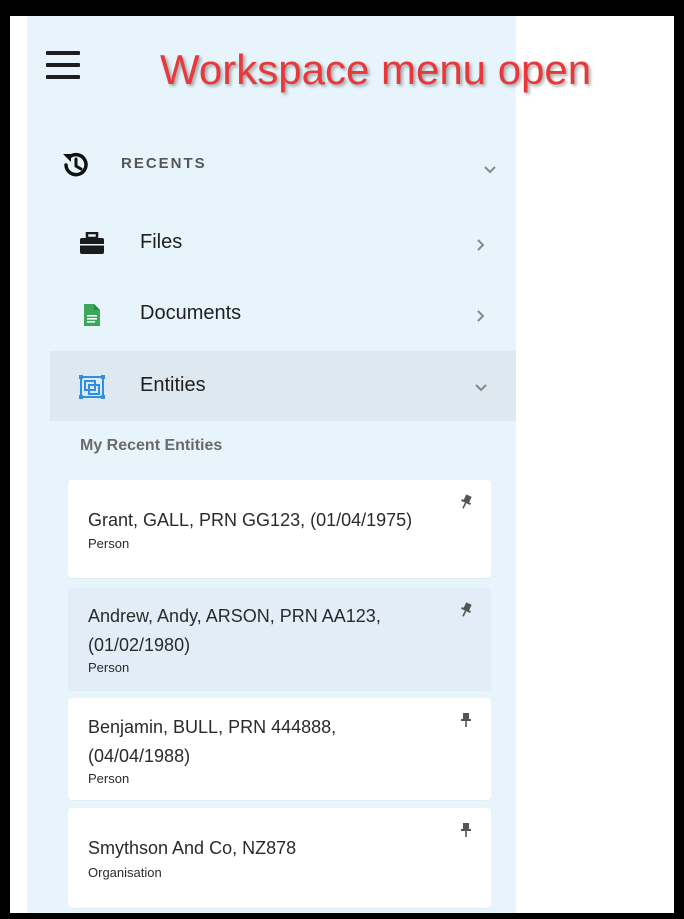 The width and height of the screenshot is (684, 919). Describe the element at coordinates (75, 164) in the screenshot. I see `history-icon` at that location.